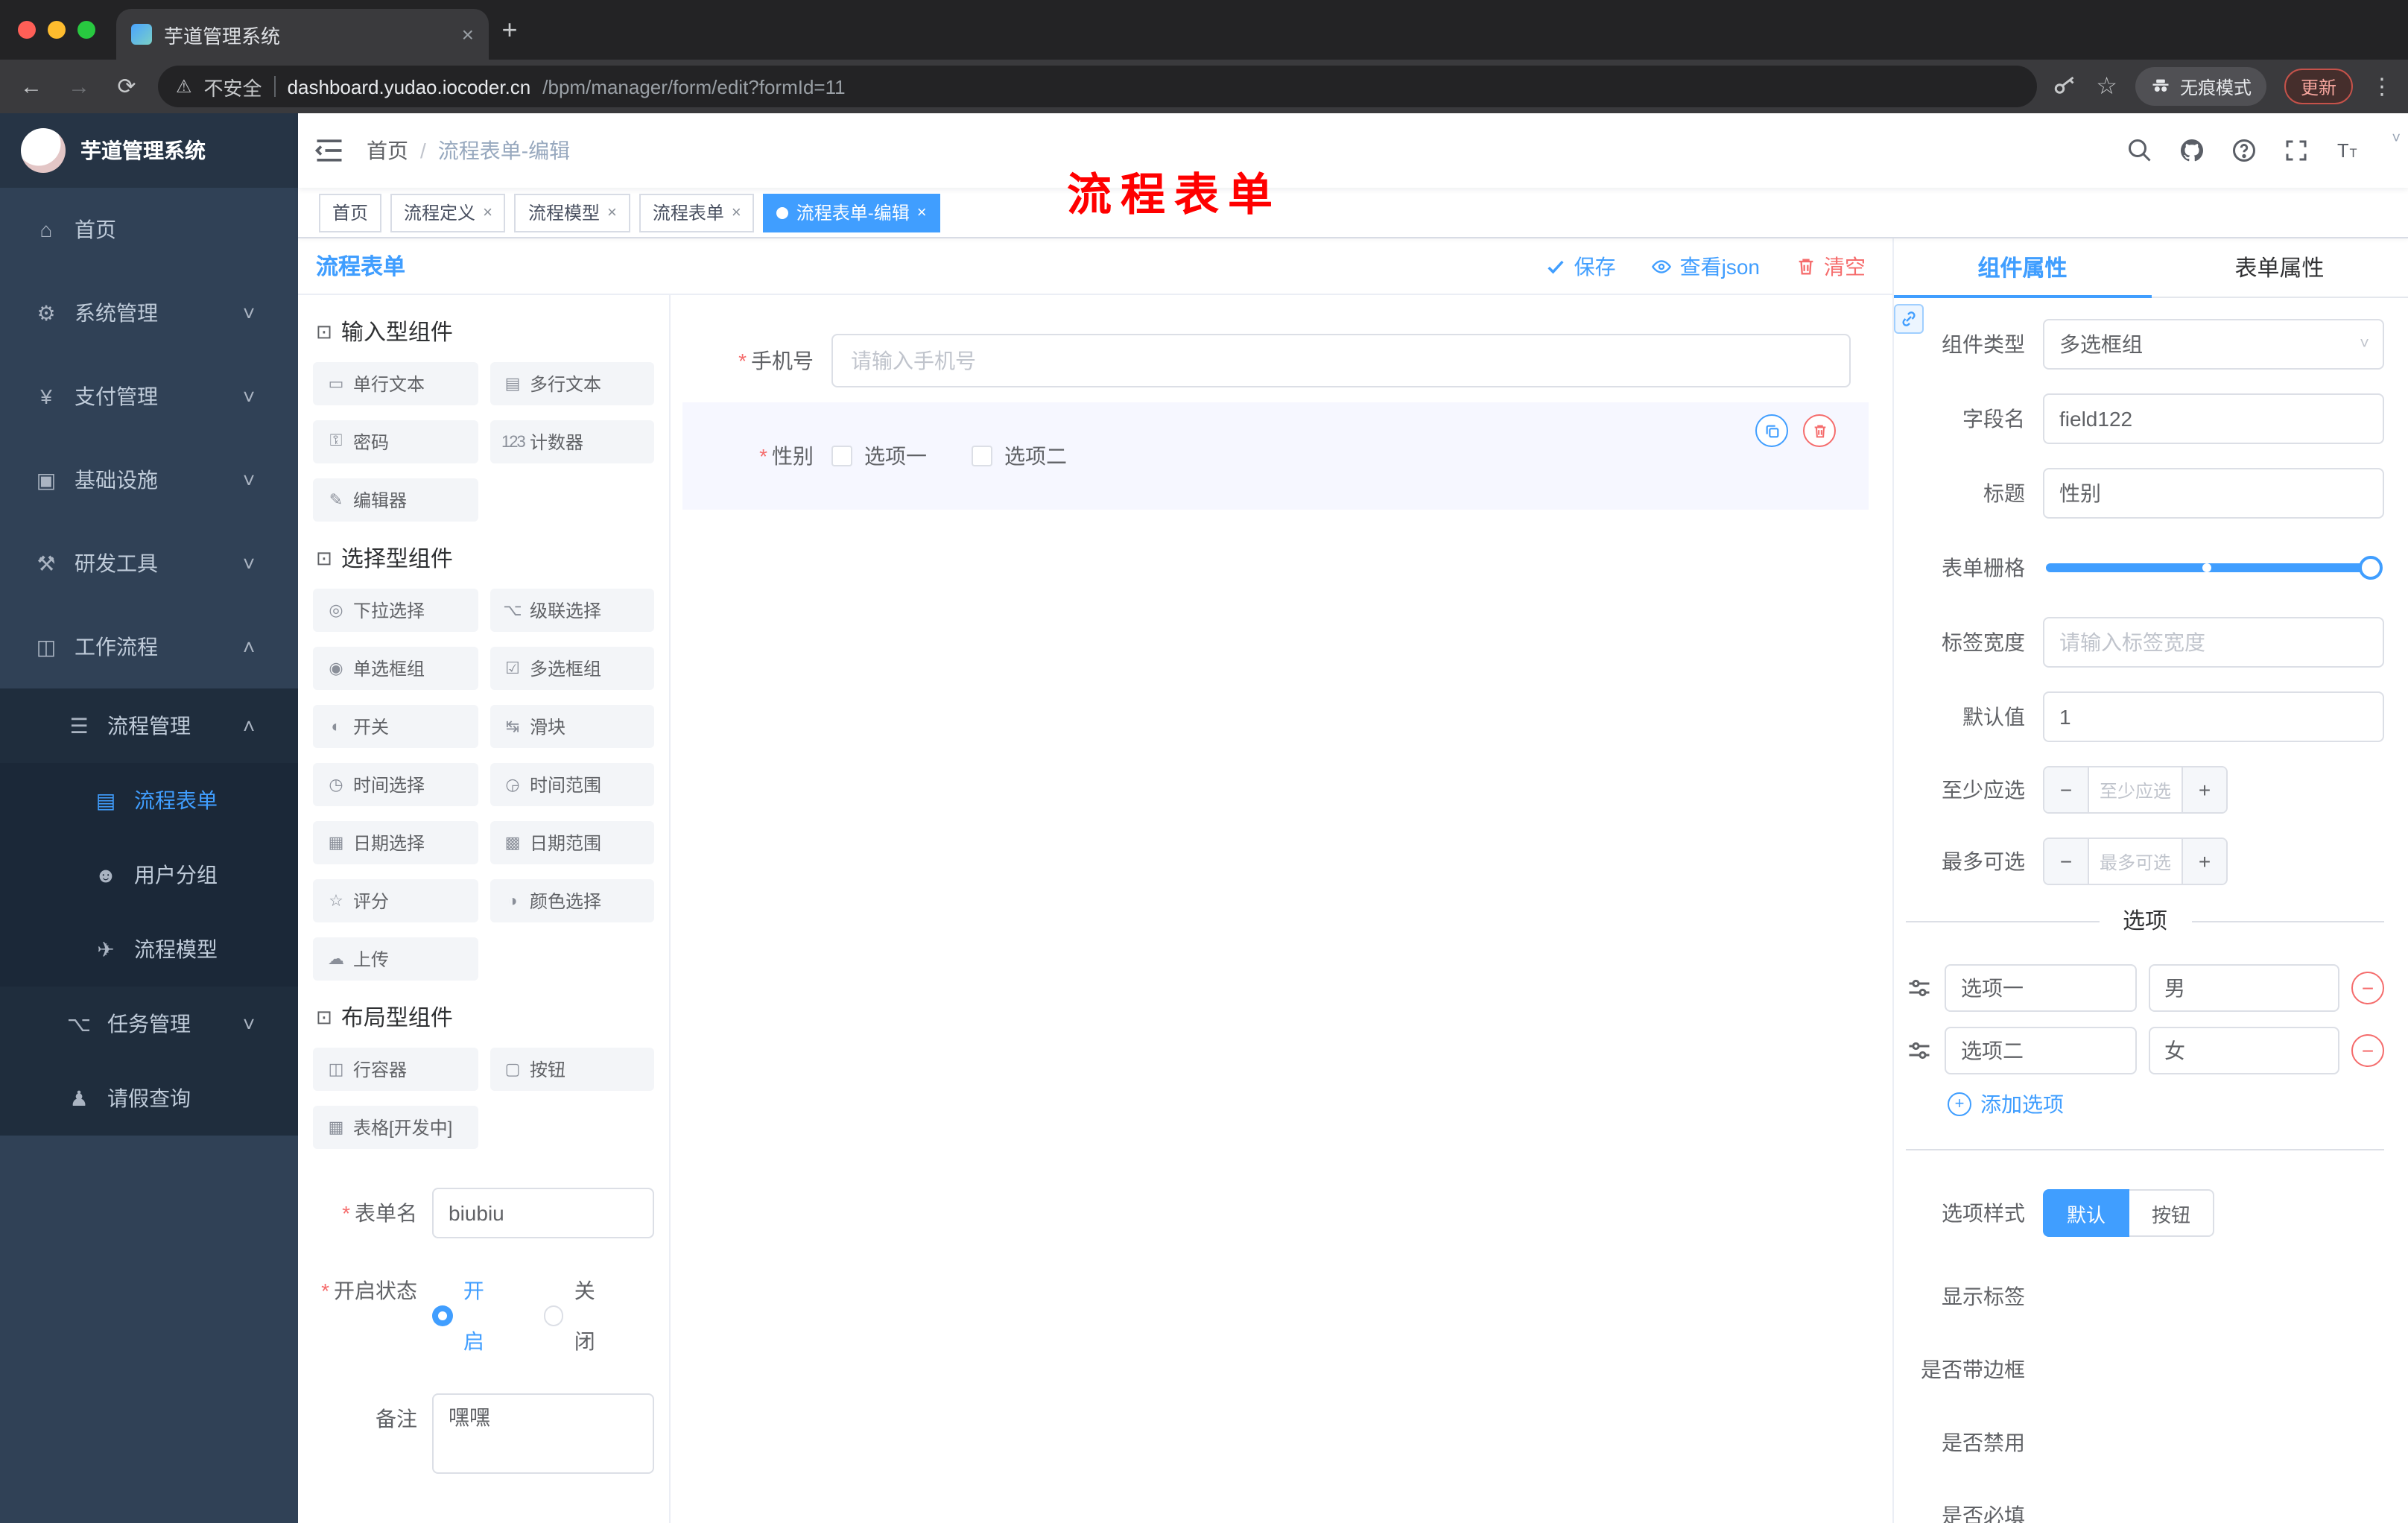  I want to click on add-option-button: 添加选项, so click(2178, 1104).